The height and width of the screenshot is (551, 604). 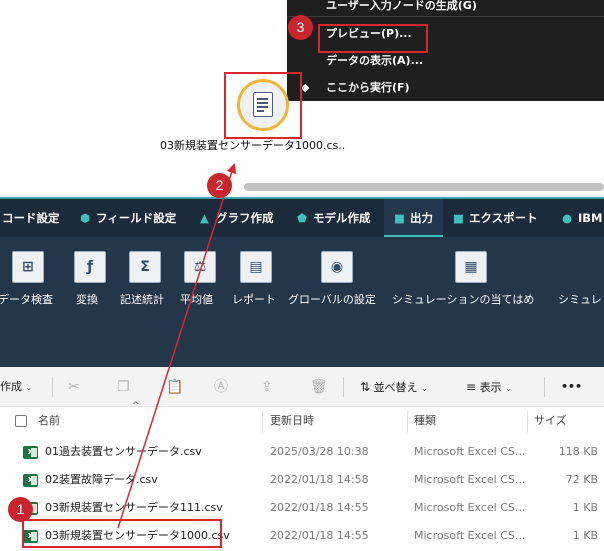 I want to click on rename-icon: Ⓐ, so click(x=221, y=387).